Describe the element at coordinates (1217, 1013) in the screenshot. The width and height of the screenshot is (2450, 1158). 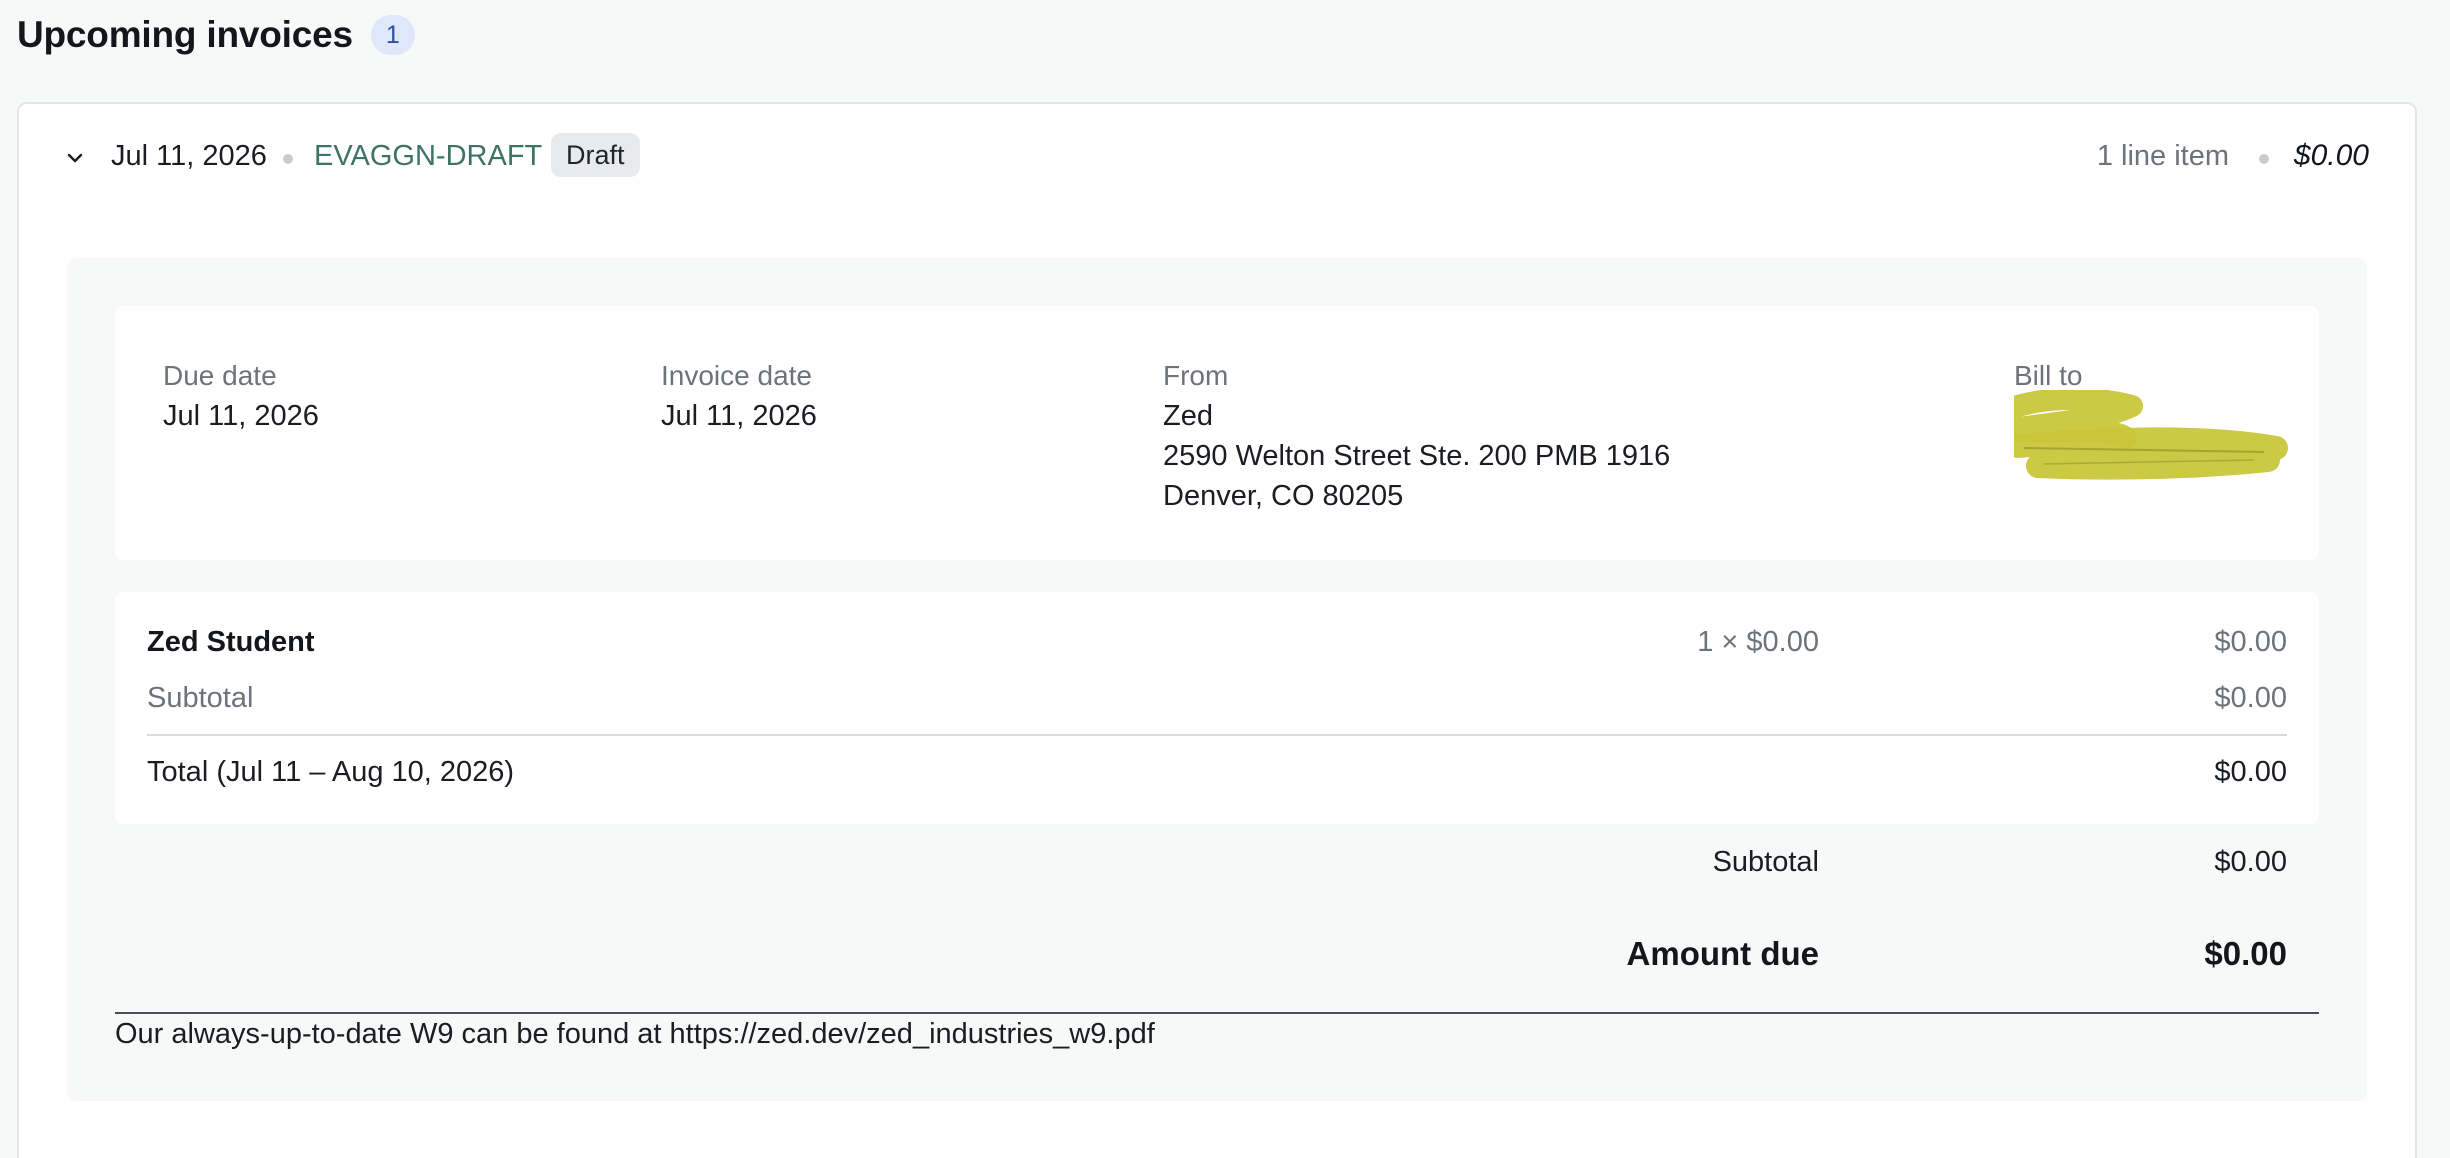
I see `footer-divider` at that location.